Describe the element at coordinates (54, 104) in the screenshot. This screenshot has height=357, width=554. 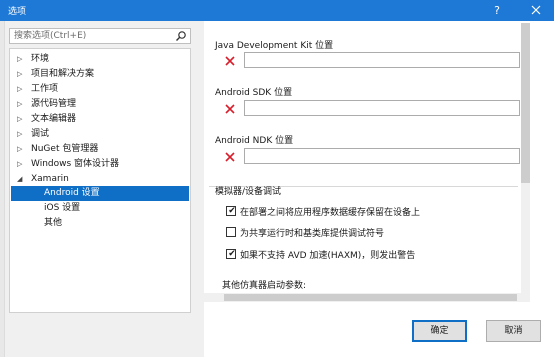
I see `tree-item-label: 源代码管理` at that location.